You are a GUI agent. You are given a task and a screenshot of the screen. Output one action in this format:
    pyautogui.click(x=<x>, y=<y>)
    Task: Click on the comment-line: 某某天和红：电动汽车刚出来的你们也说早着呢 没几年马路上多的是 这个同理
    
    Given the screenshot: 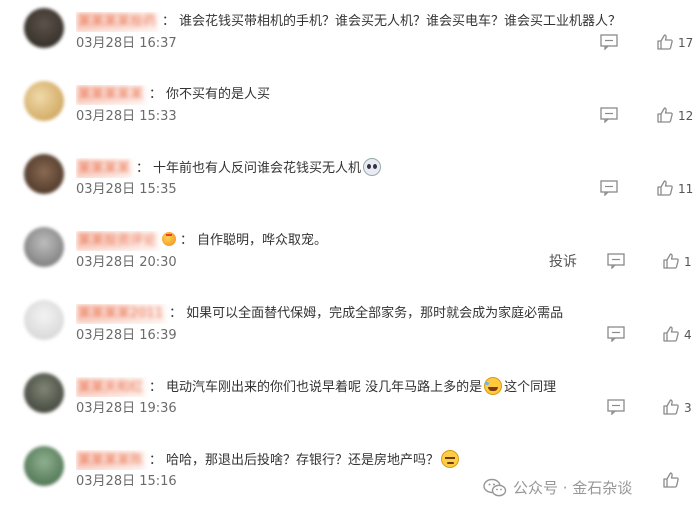 What is the action you would take?
    pyautogui.click(x=382, y=387)
    